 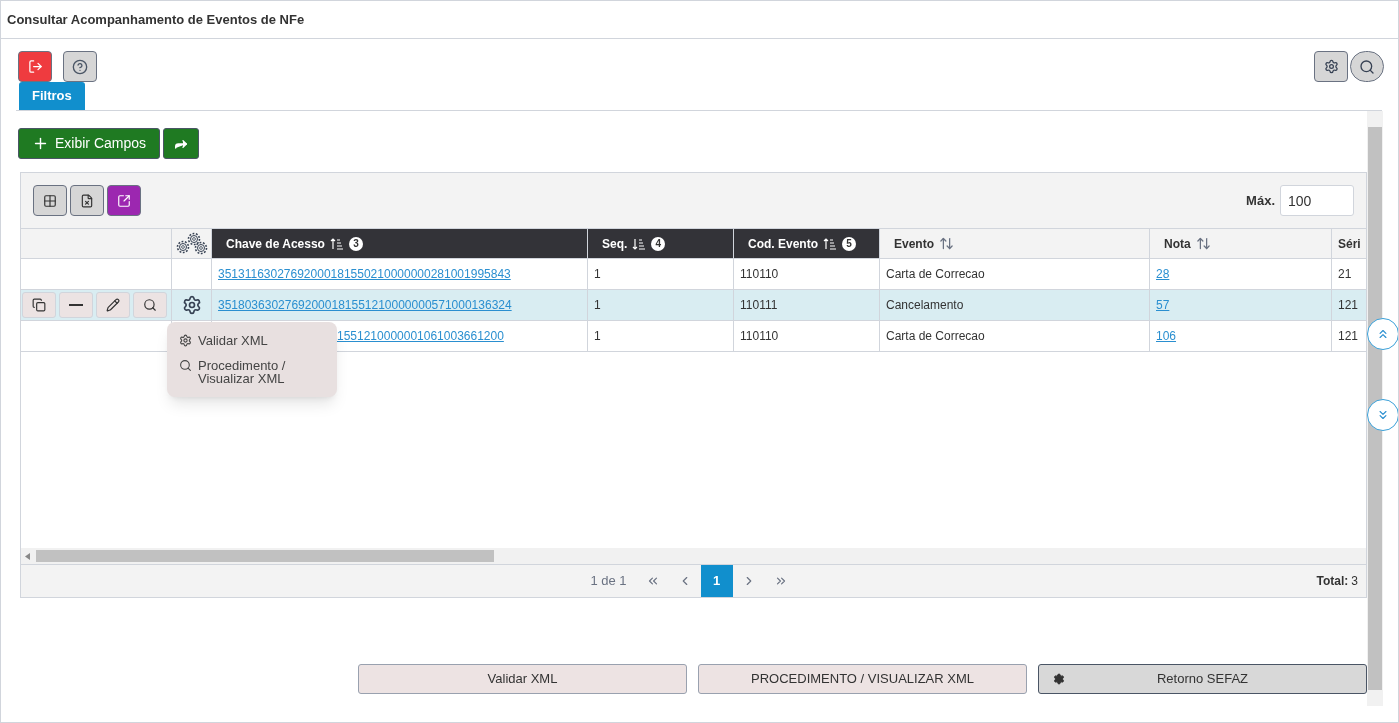 I want to click on pencil-icon, so click(x=113, y=305).